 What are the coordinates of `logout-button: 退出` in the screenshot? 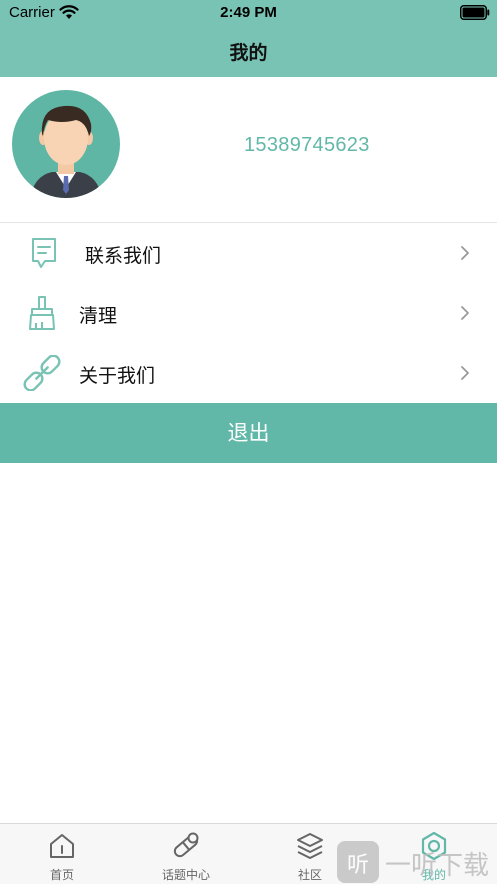 It's located at (248, 433).